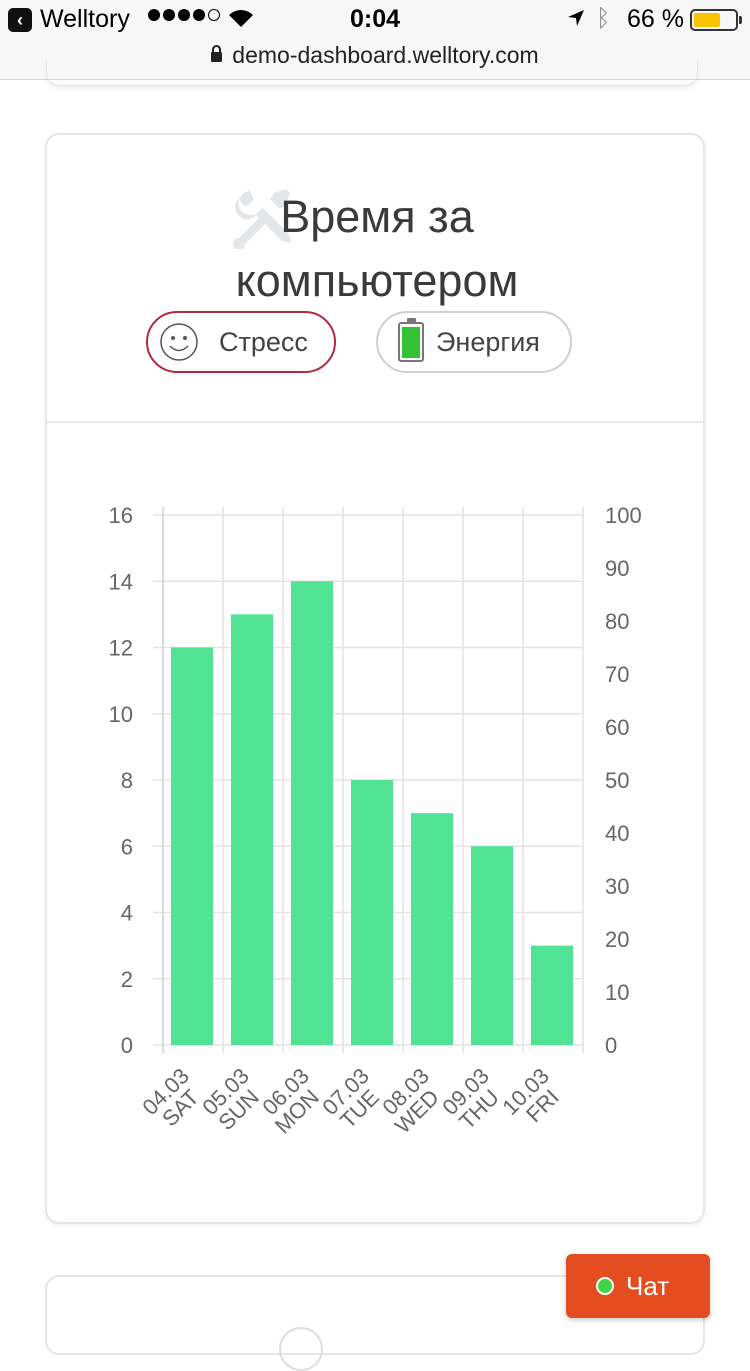 The height and width of the screenshot is (1371, 750). Describe the element at coordinates (617, 886) in the screenshot. I see `y2-tick-label: 30` at that location.